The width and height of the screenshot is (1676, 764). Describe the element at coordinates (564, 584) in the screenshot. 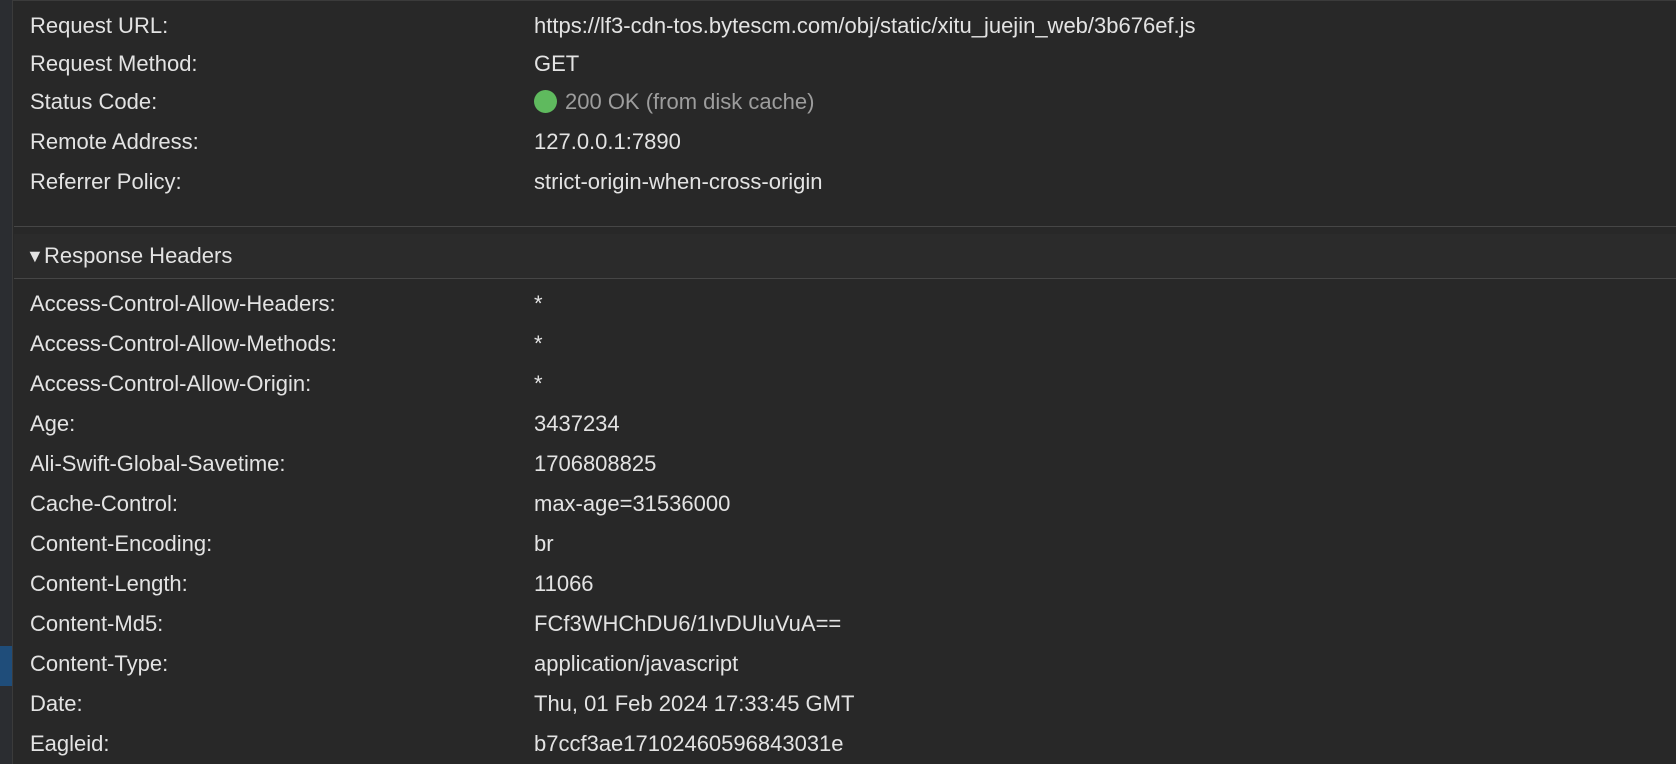

I see `header-value: 11066` at that location.